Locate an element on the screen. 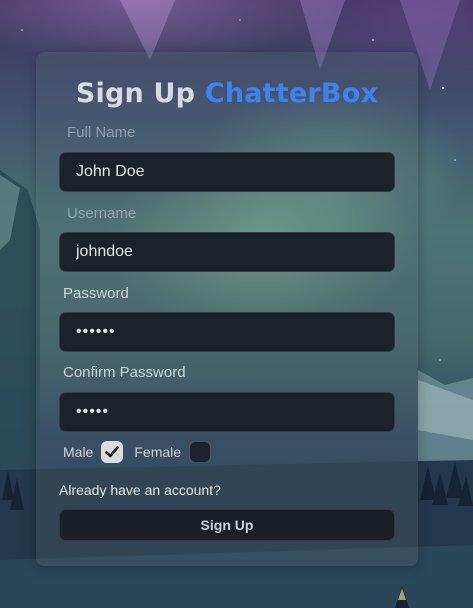  signup-button: Sign Up is located at coordinates (227, 525).